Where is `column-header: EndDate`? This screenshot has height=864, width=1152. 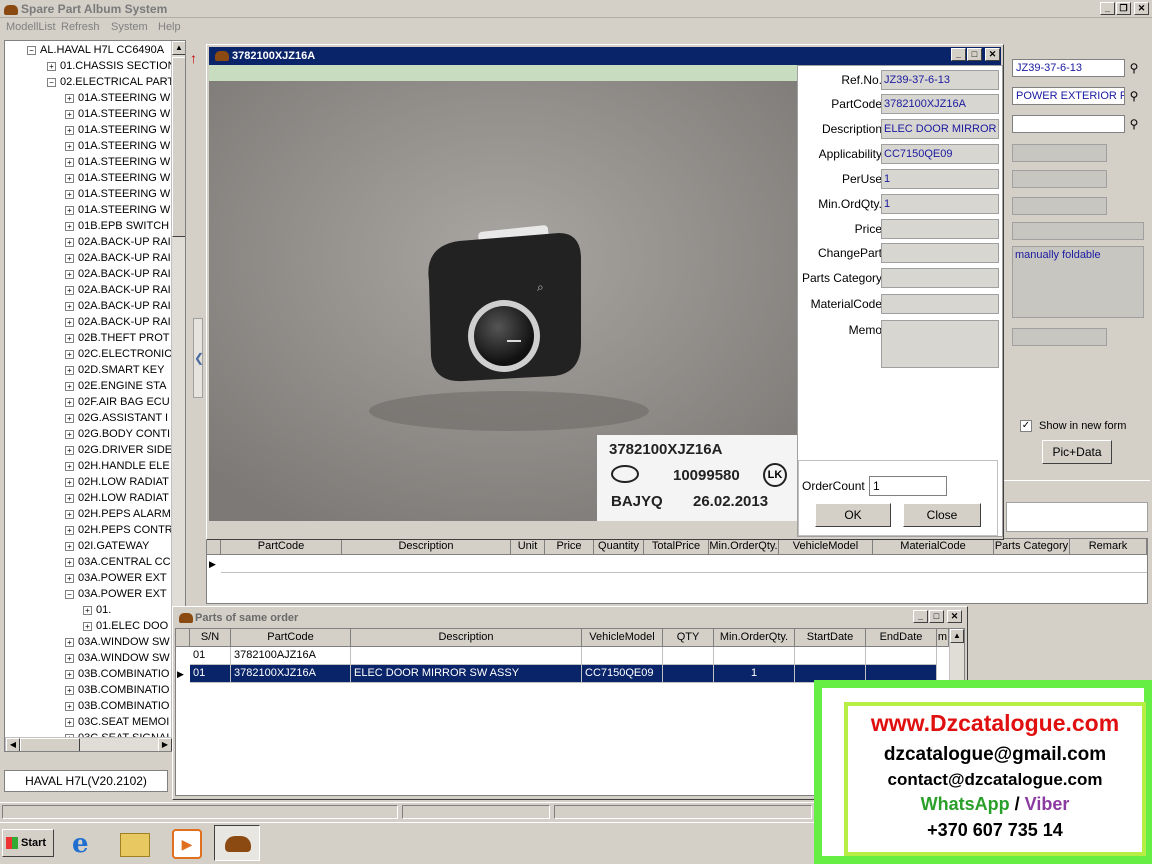
column-header: EndDate is located at coordinates (901, 638).